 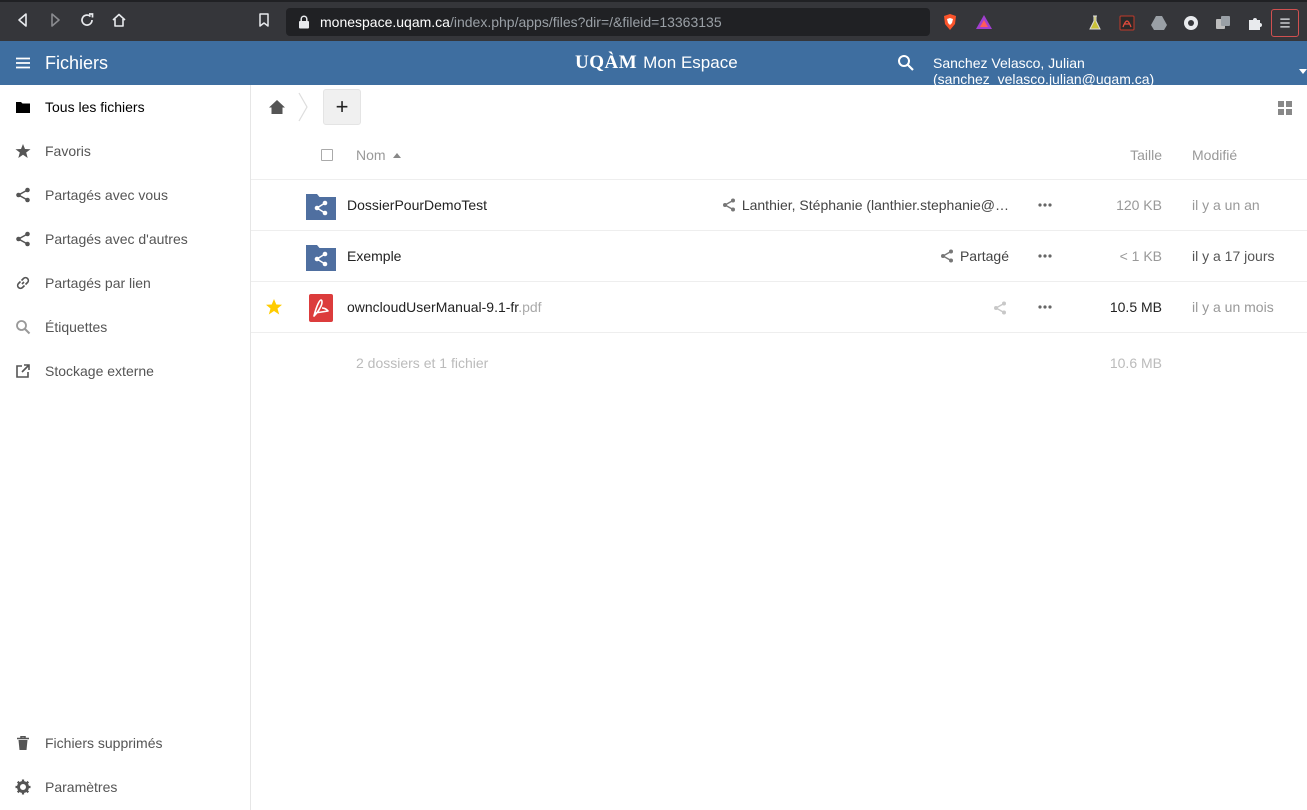 What do you see at coordinates (321, 308) in the screenshot?
I see `pdf-file-icon` at bounding box center [321, 308].